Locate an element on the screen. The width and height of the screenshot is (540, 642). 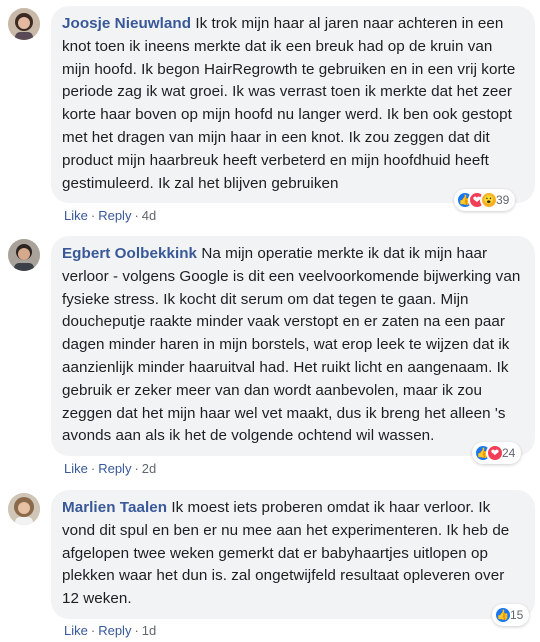
reaction-count: 24 is located at coordinates (509, 453).